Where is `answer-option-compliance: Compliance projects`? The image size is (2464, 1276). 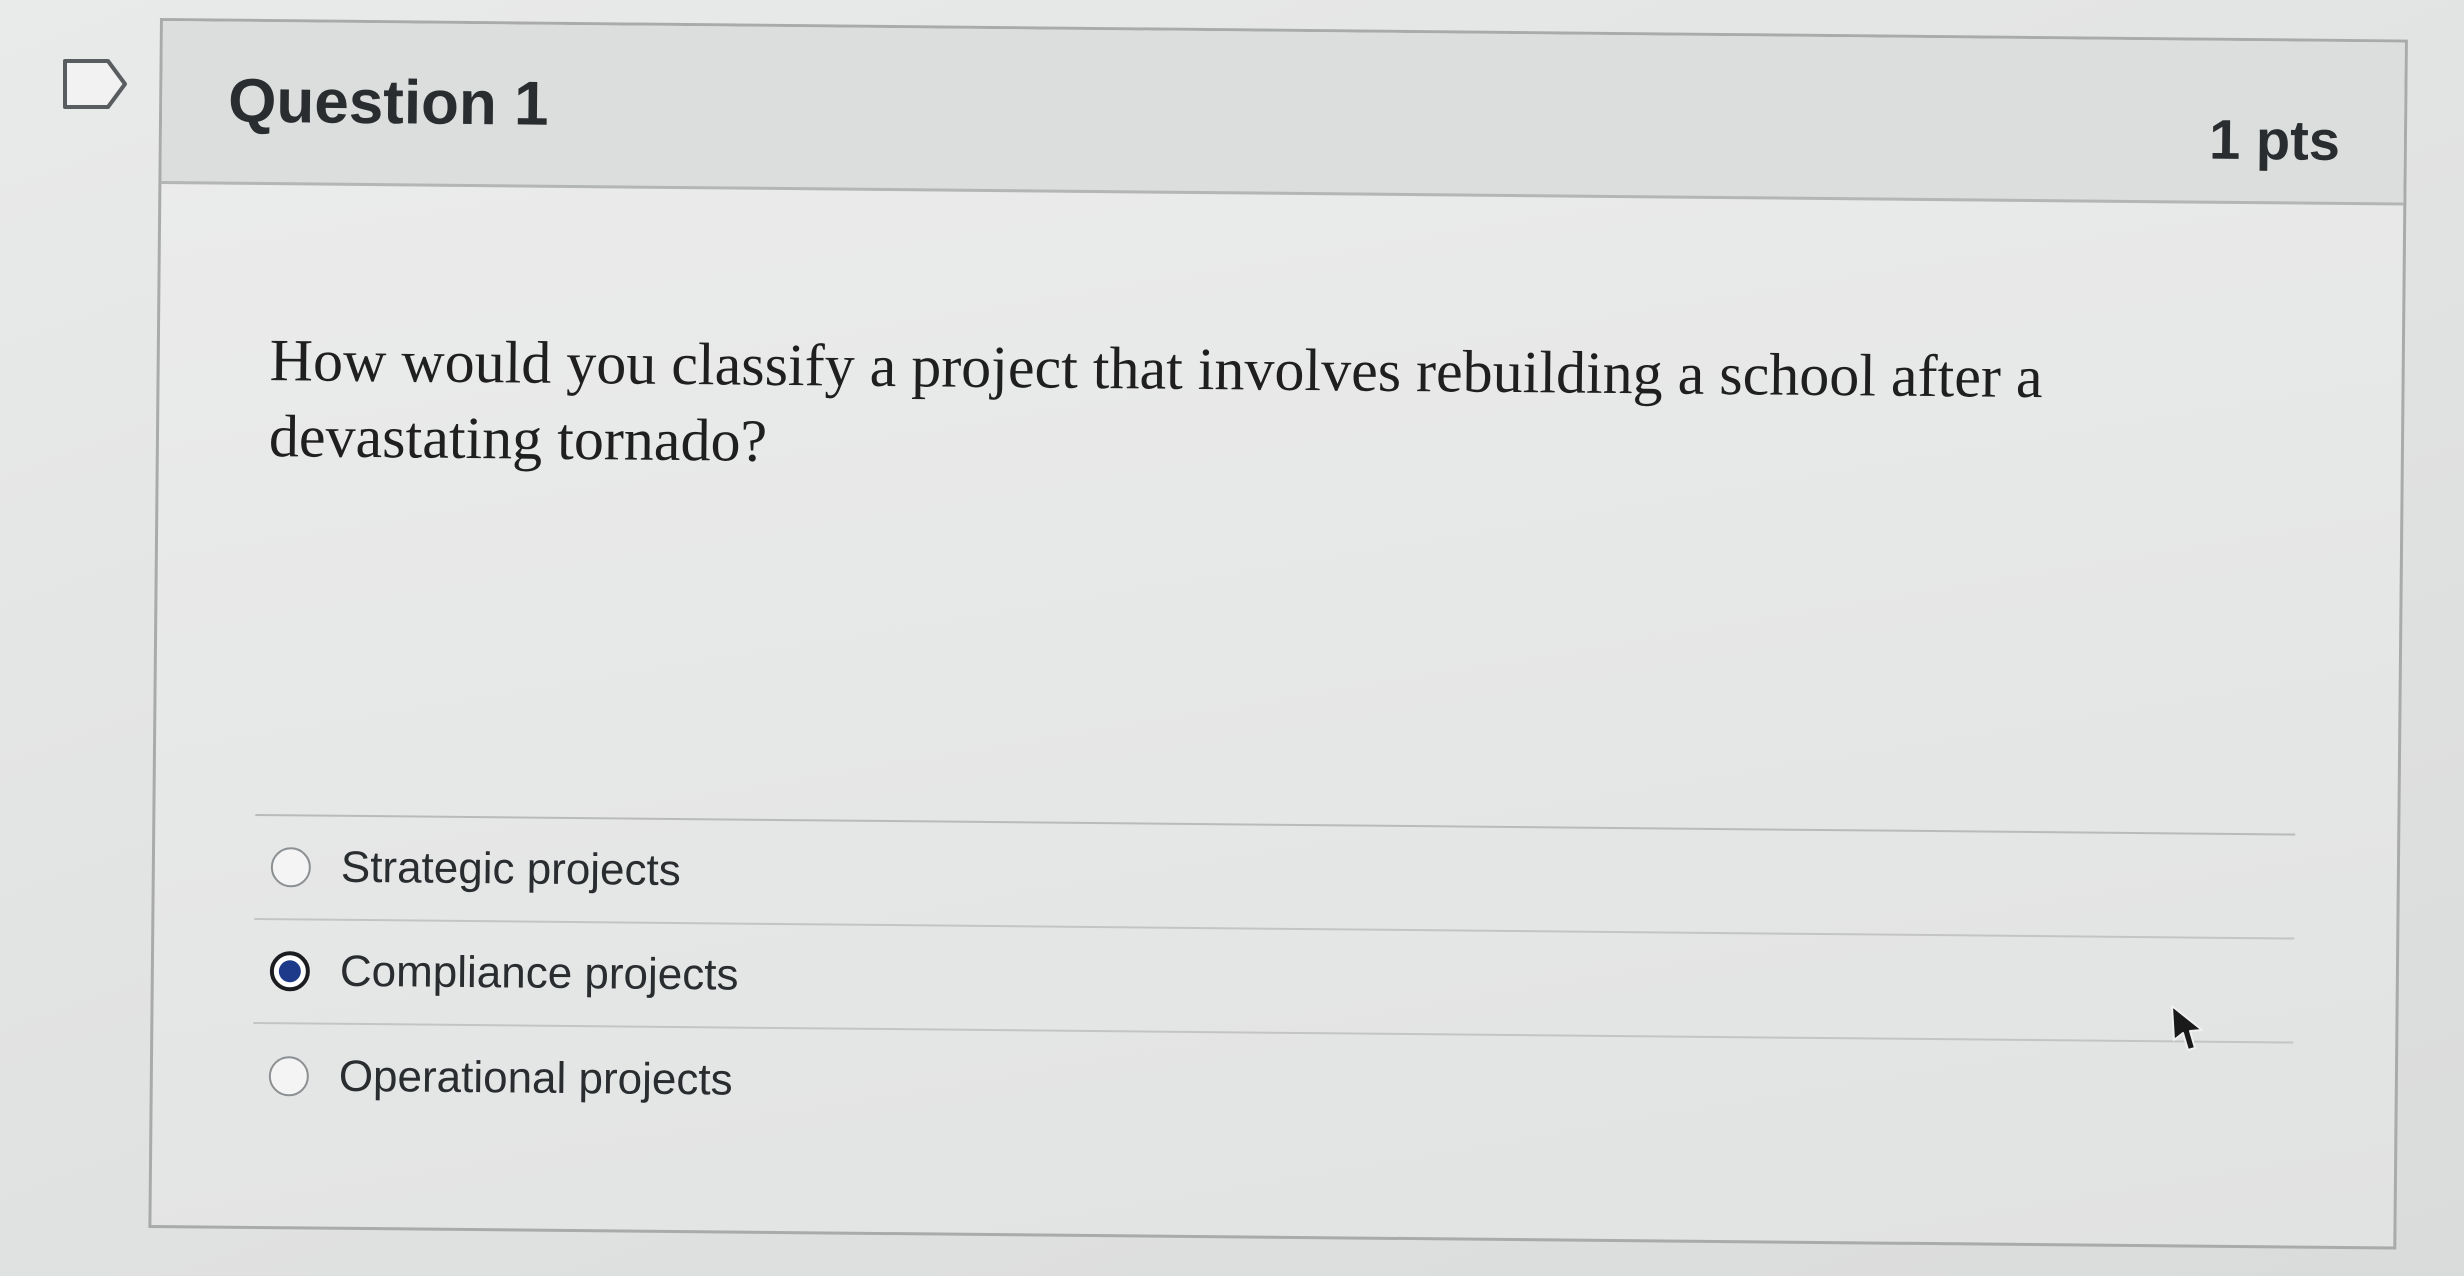
answer-option-compliance: Compliance projects is located at coordinates (1274, 981).